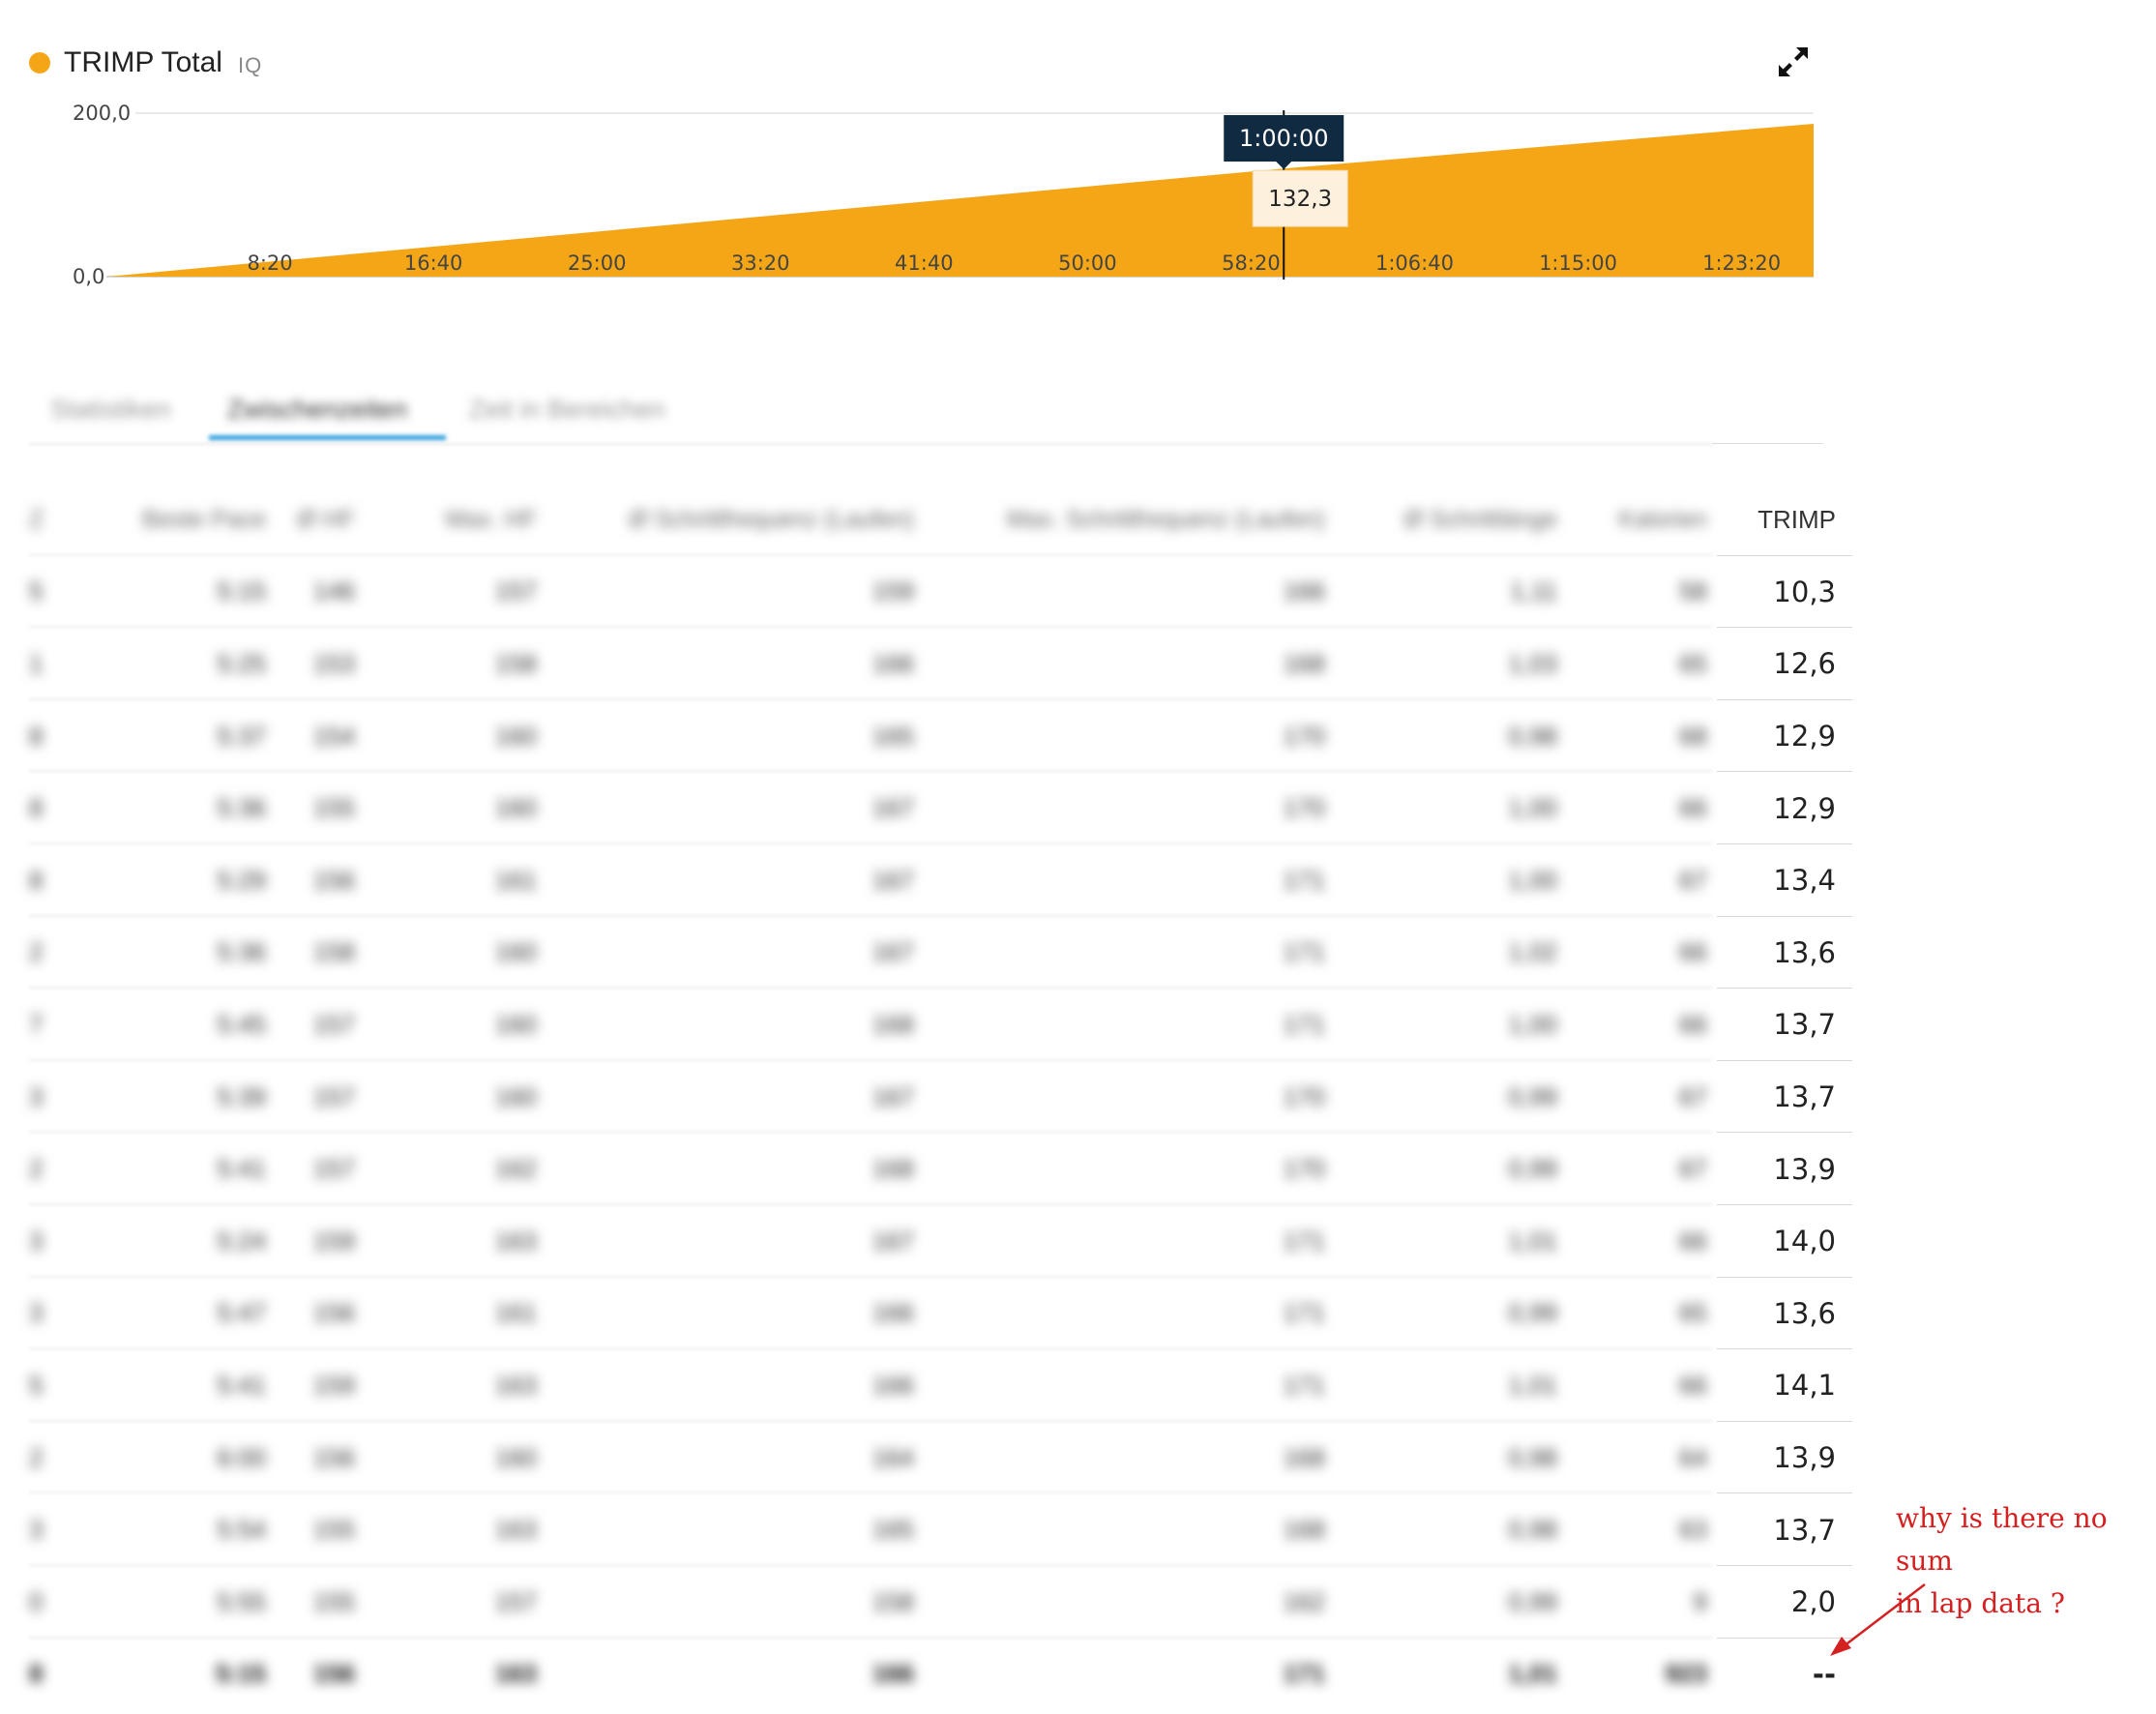 This screenshot has height=1714, width=2156. What do you see at coordinates (1532, 663) in the screenshot?
I see `table-cell: 1,03` at bounding box center [1532, 663].